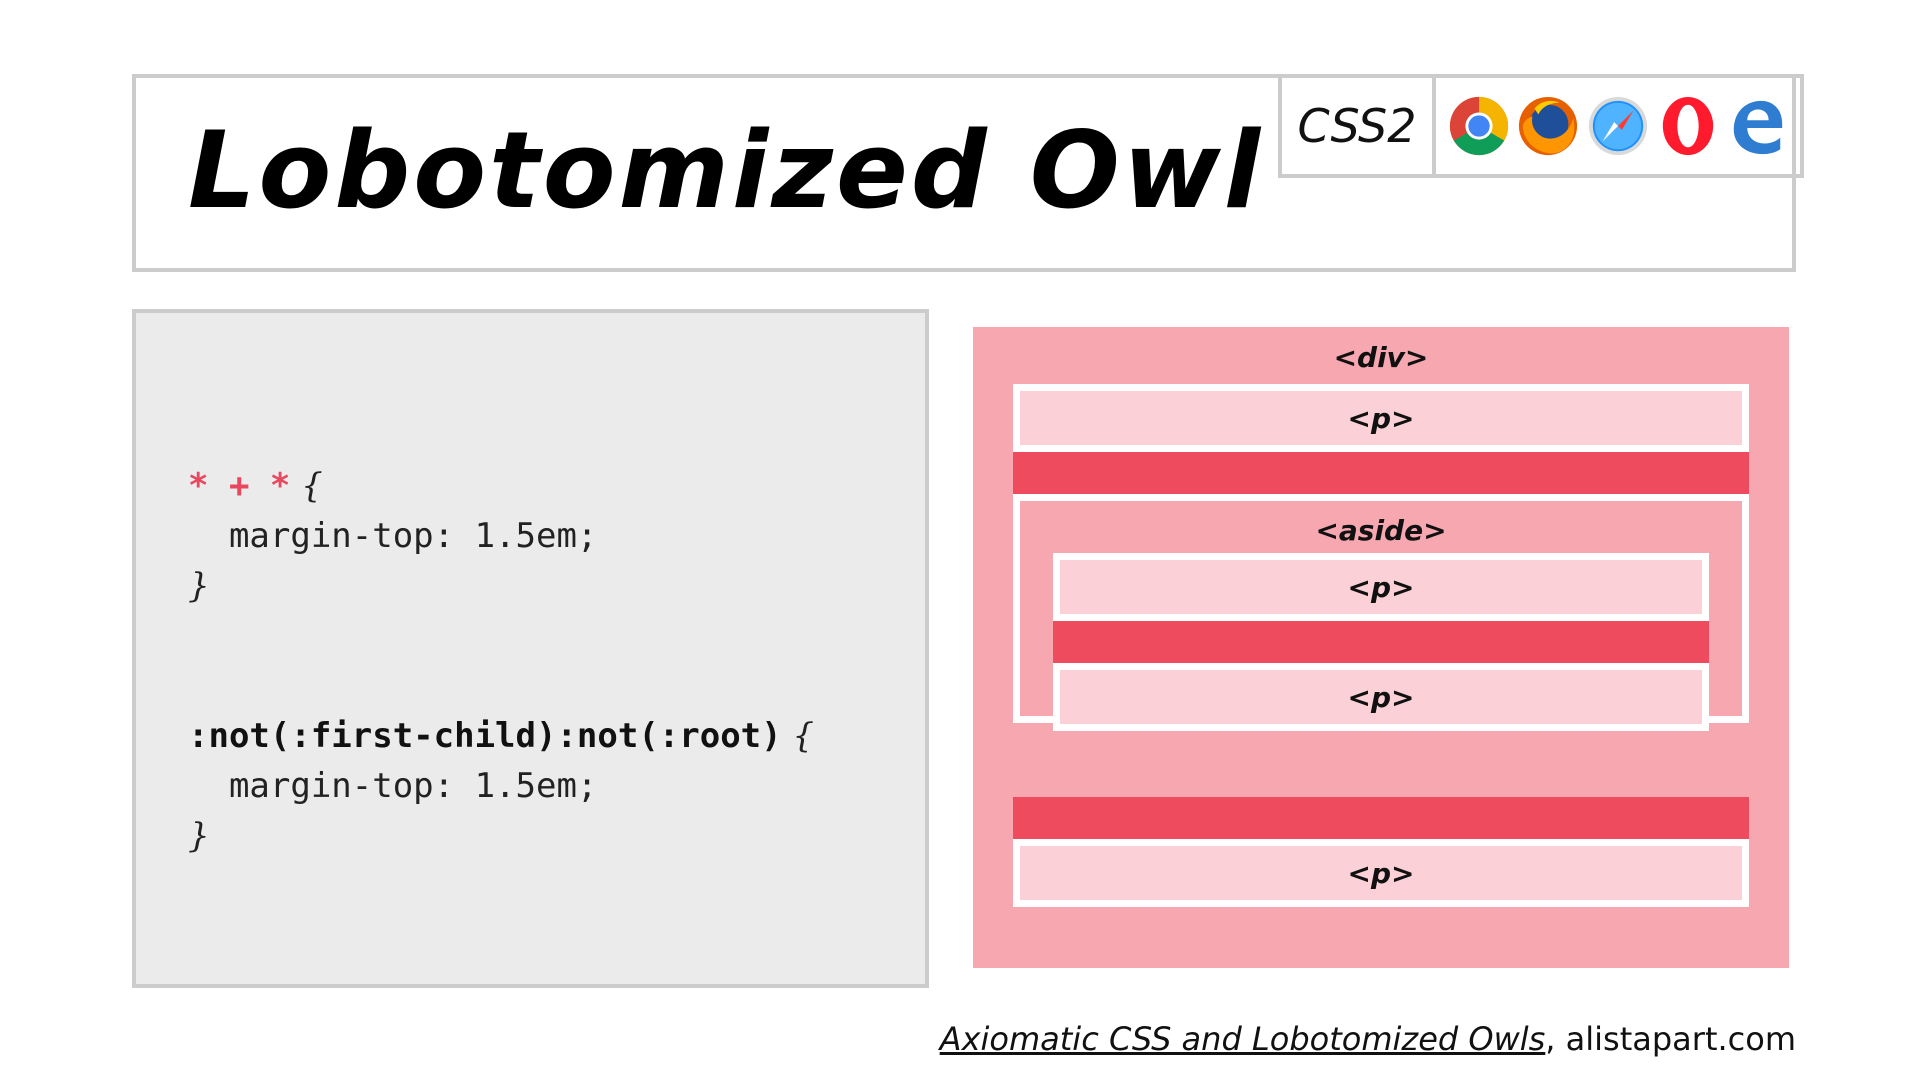 This screenshot has height=1080, width=1920. Describe the element at coordinates (1479, 126) in the screenshot. I see `chrome-icon` at that location.